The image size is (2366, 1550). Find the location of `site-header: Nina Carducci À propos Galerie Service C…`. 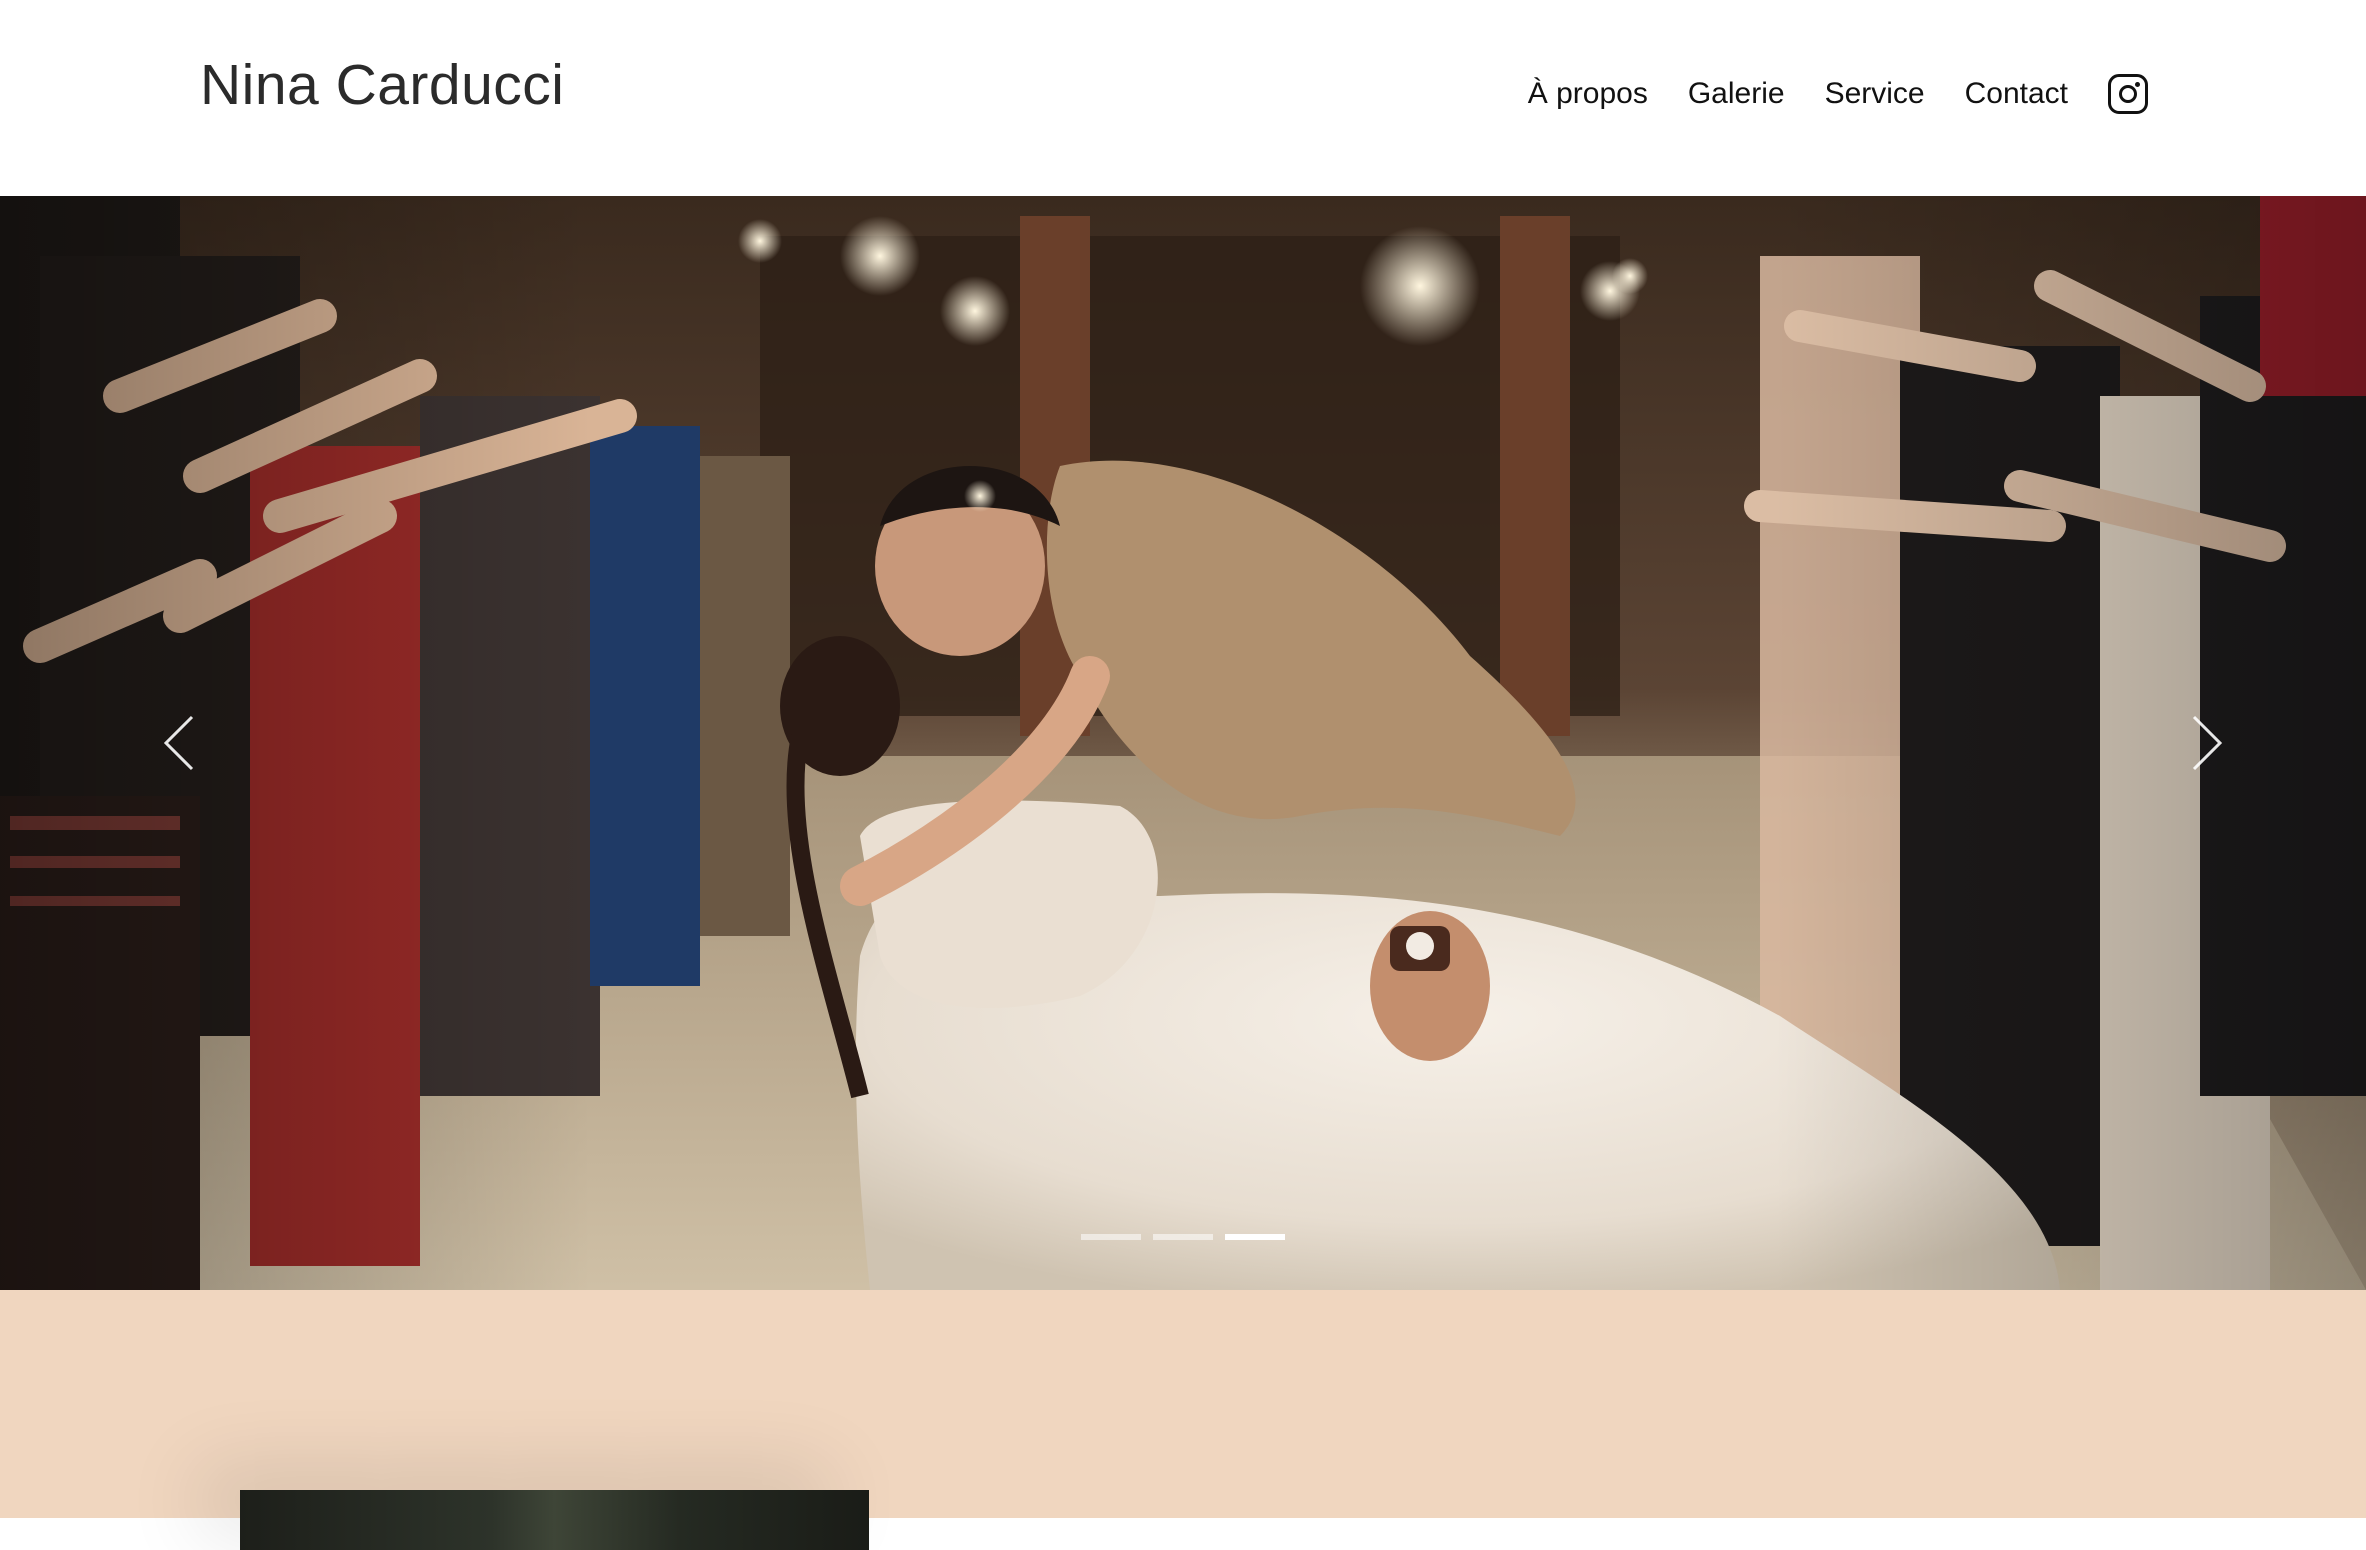

site-header: Nina Carducci À propos Galerie Service C… is located at coordinates (1183, 98).